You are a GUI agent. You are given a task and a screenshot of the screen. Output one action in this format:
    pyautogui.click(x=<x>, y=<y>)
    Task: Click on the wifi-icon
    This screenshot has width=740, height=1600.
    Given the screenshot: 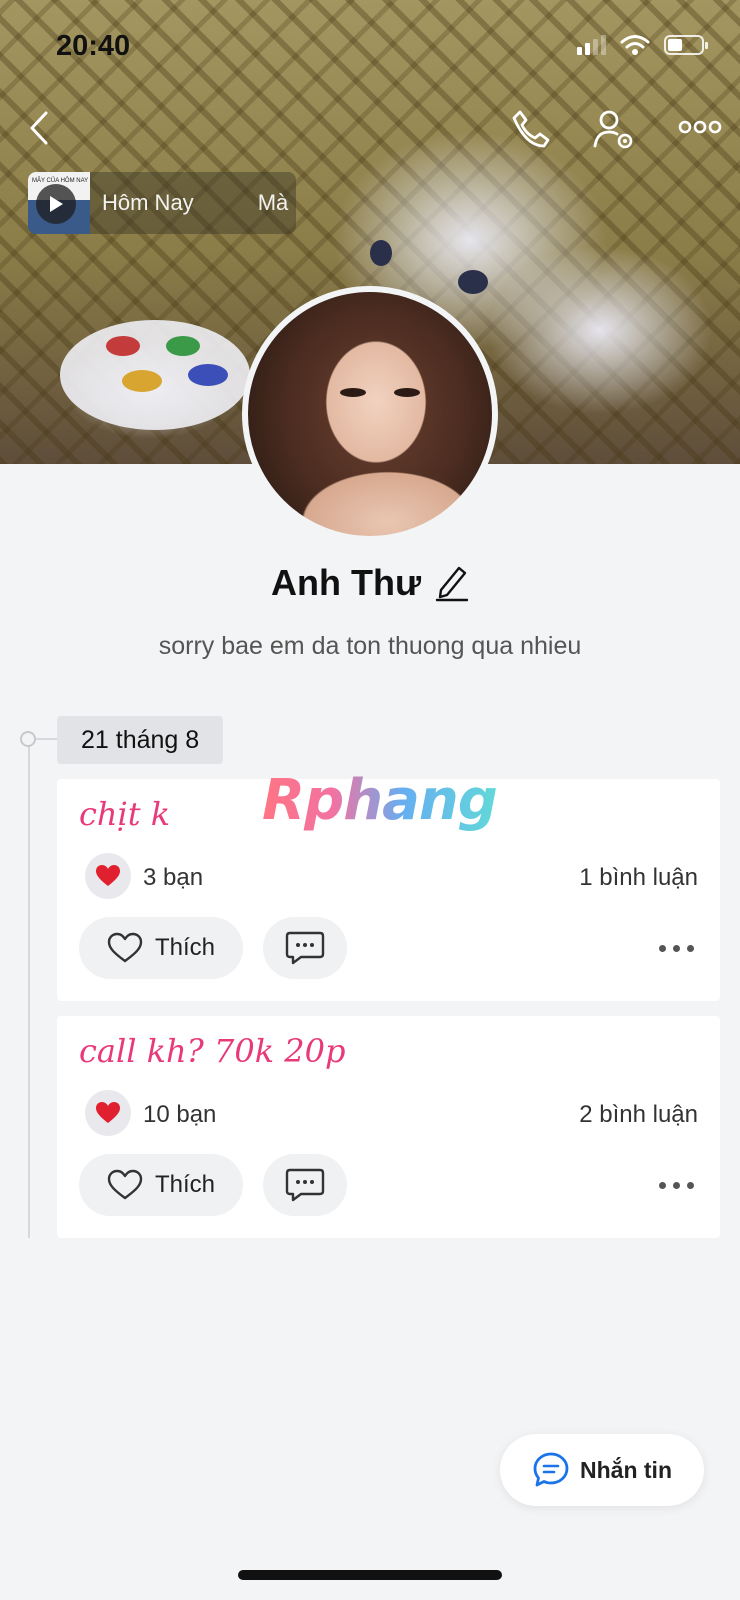 What is the action you would take?
    pyautogui.click(x=635, y=45)
    